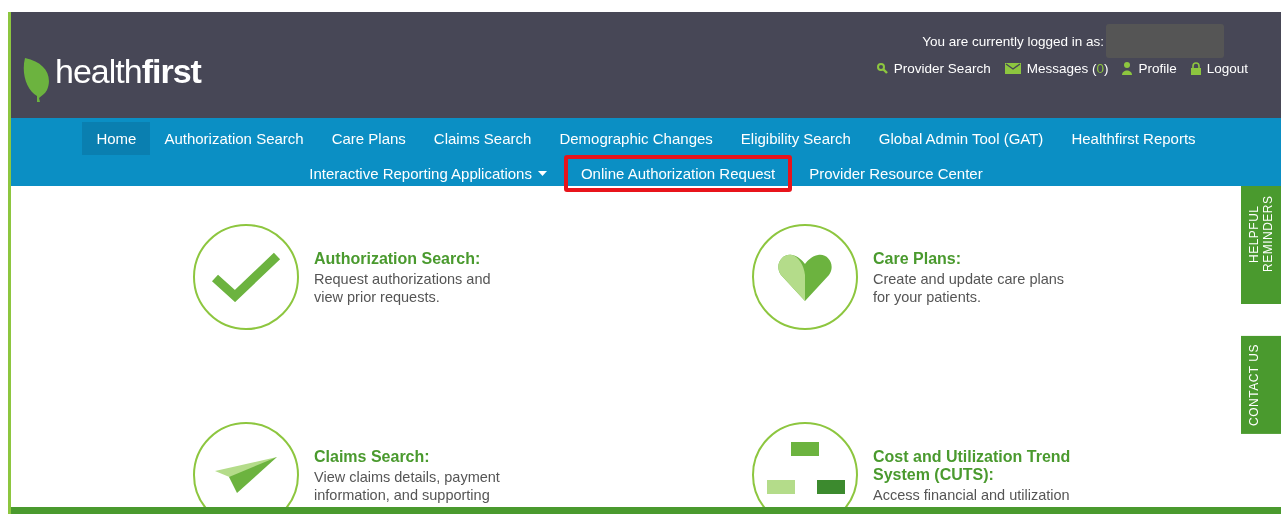  I want to click on envelope-icon, so click(1012, 68).